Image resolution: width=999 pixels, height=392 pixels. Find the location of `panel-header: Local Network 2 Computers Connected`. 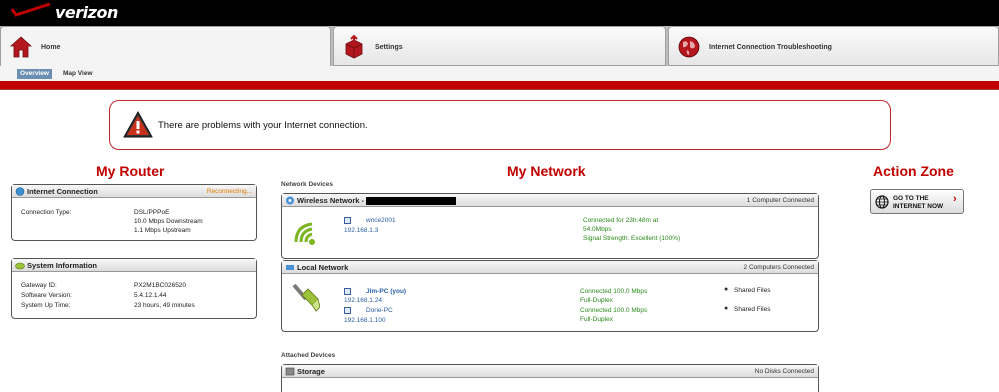

panel-header: Local Network 2 Computers Connected is located at coordinates (550, 267).